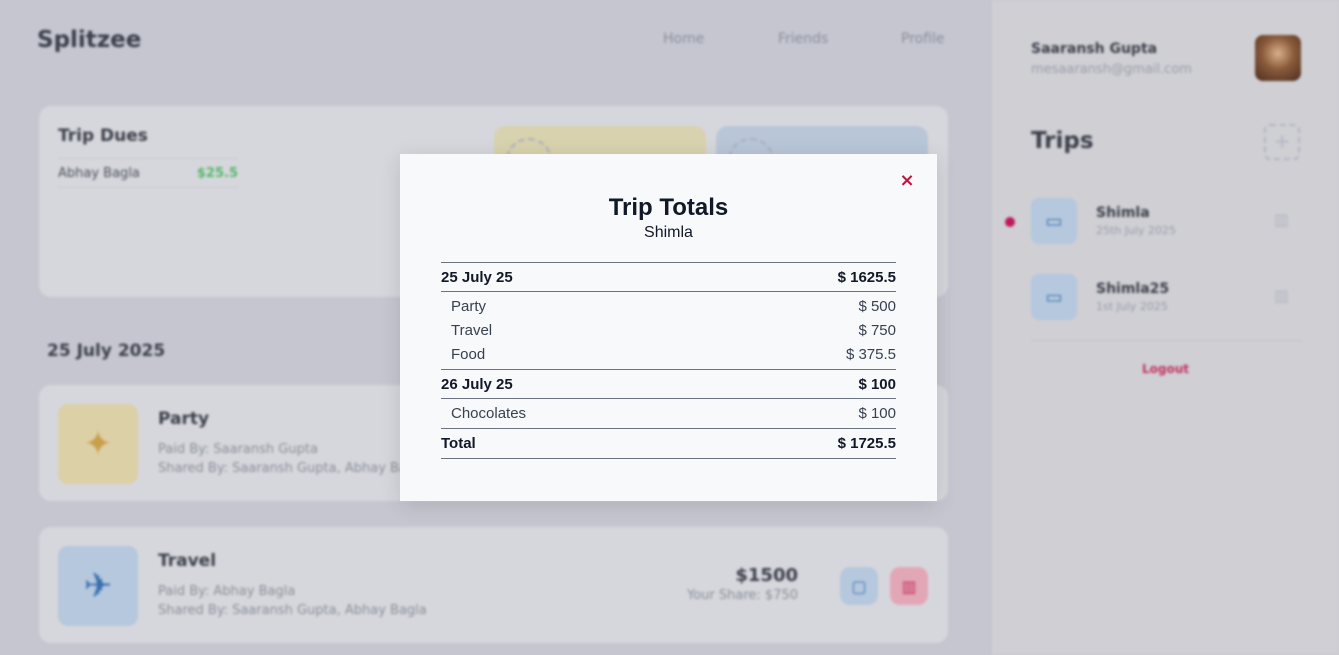  Describe the element at coordinates (1133, 289) in the screenshot. I see `trip-name: Shimla25` at that location.